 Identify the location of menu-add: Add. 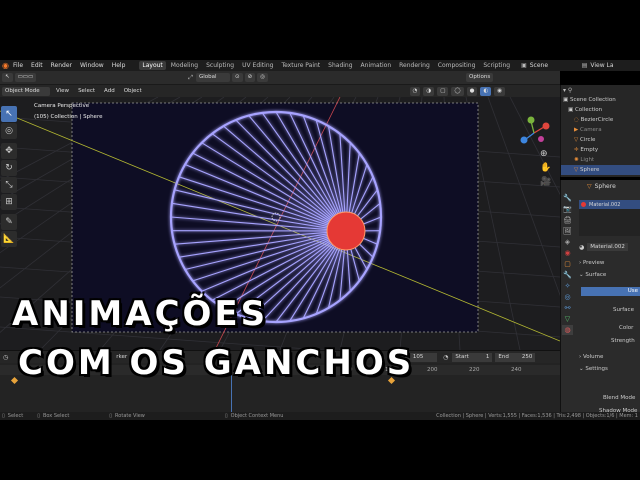
(109, 91).